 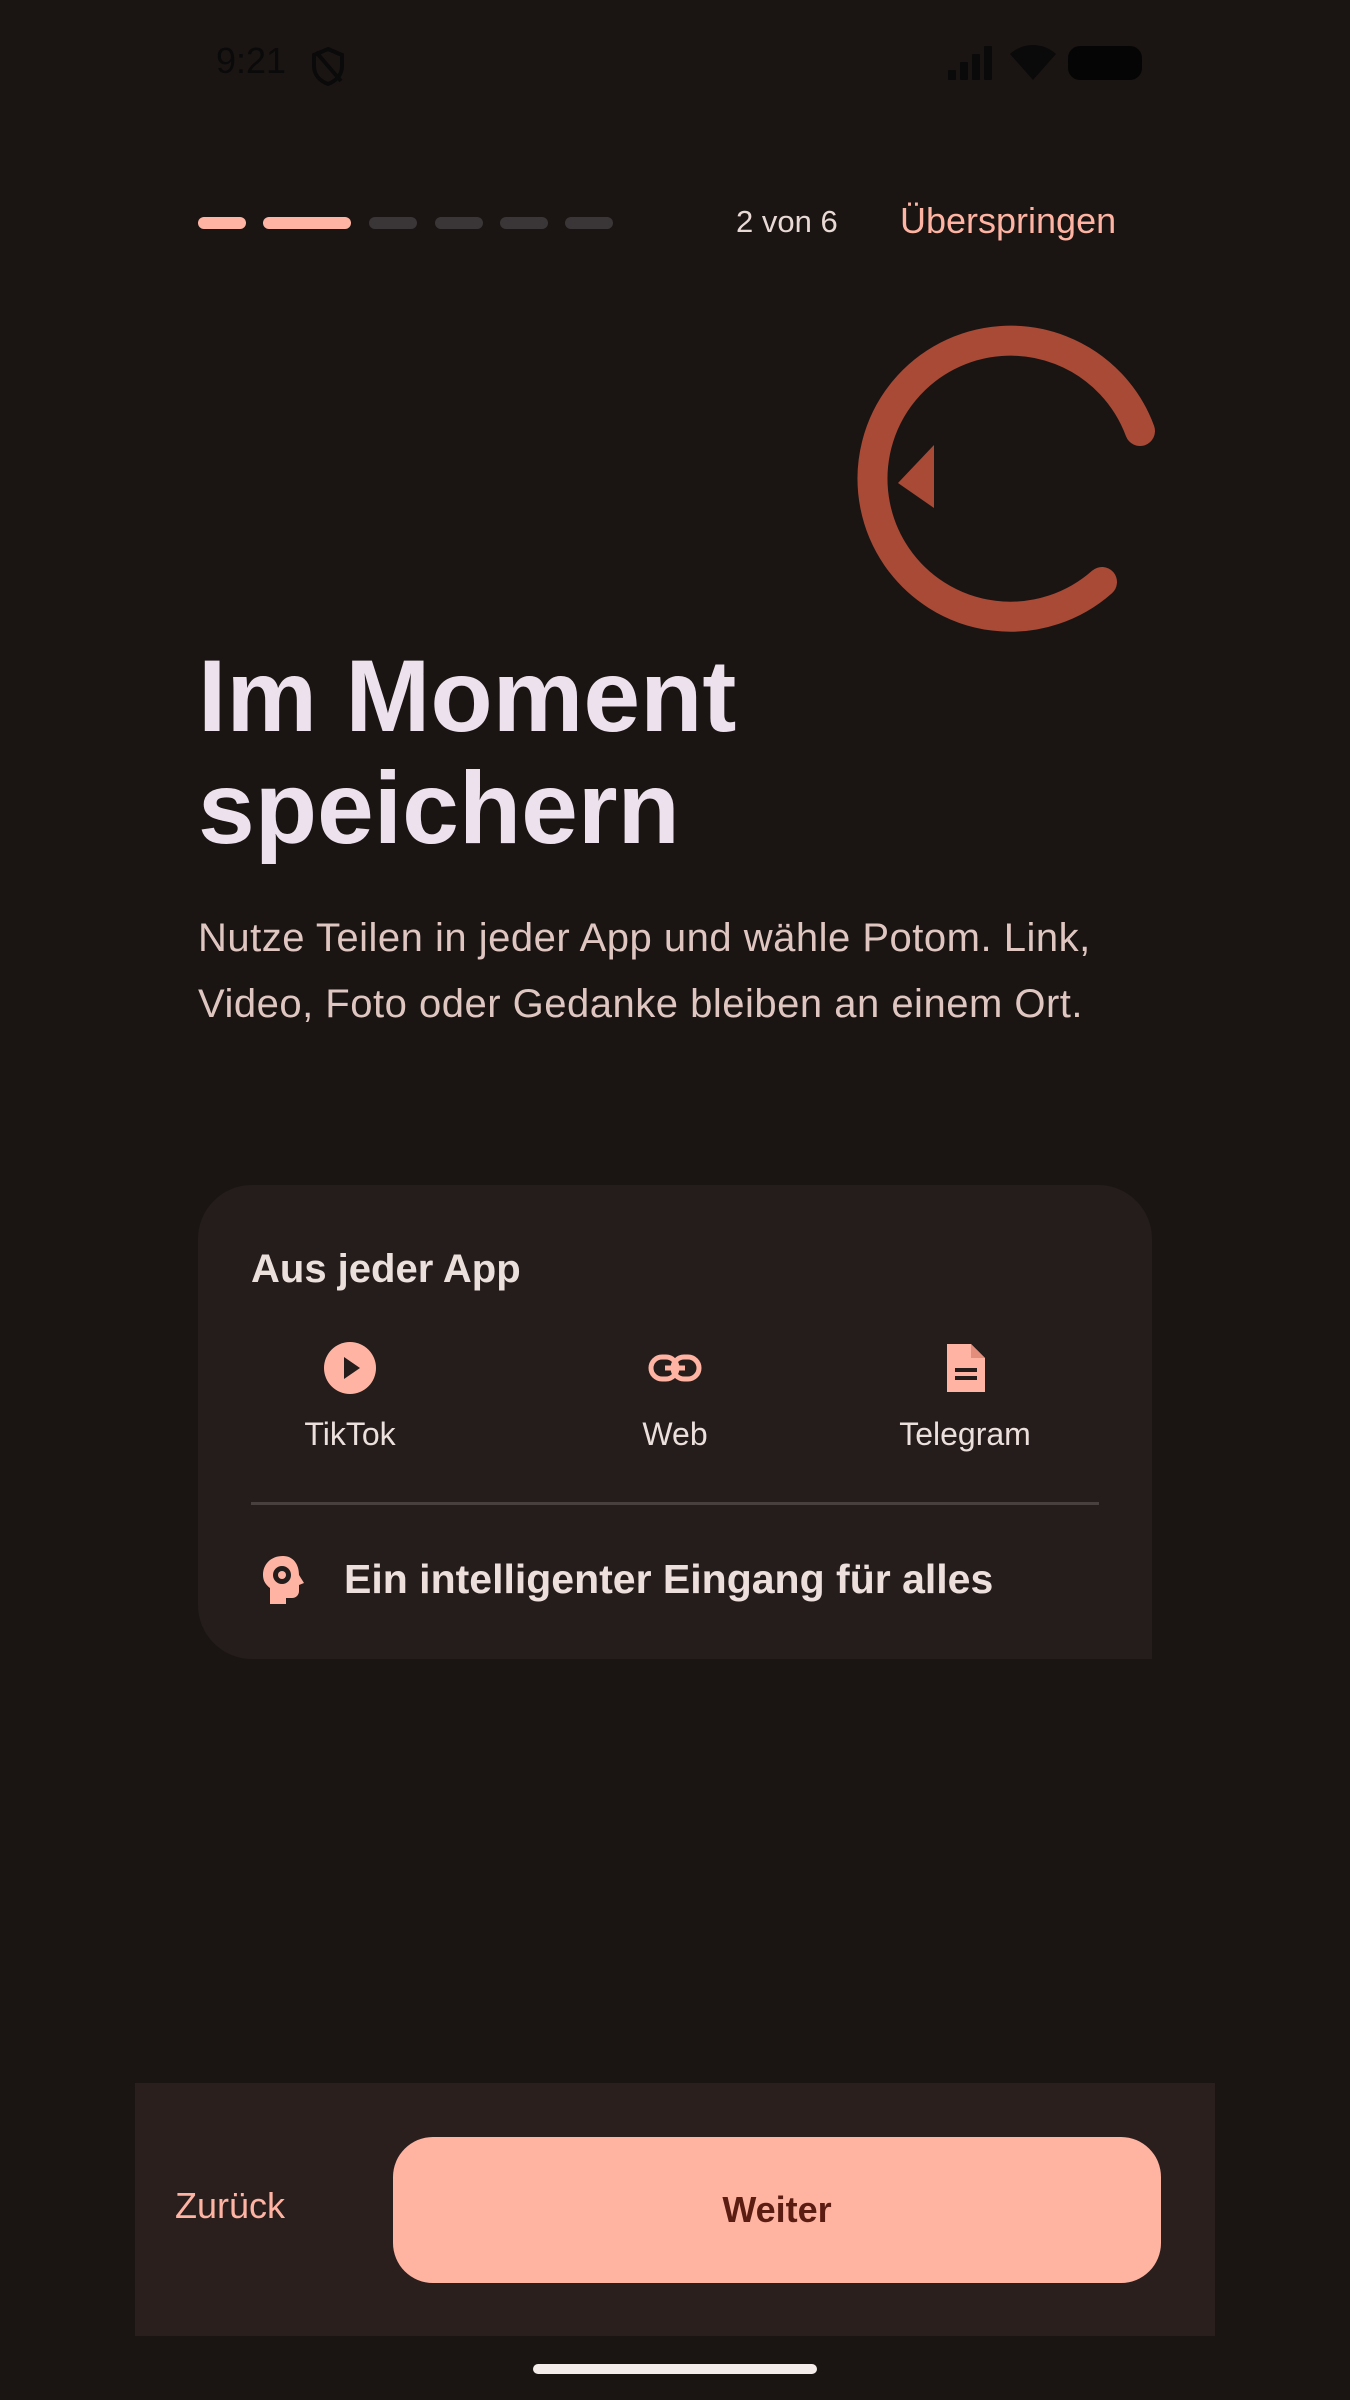 What do you see at coordinates (787, 221) in the screenshot?
I see `step-counter: 2 von 6` at bounding box center [787, 221].